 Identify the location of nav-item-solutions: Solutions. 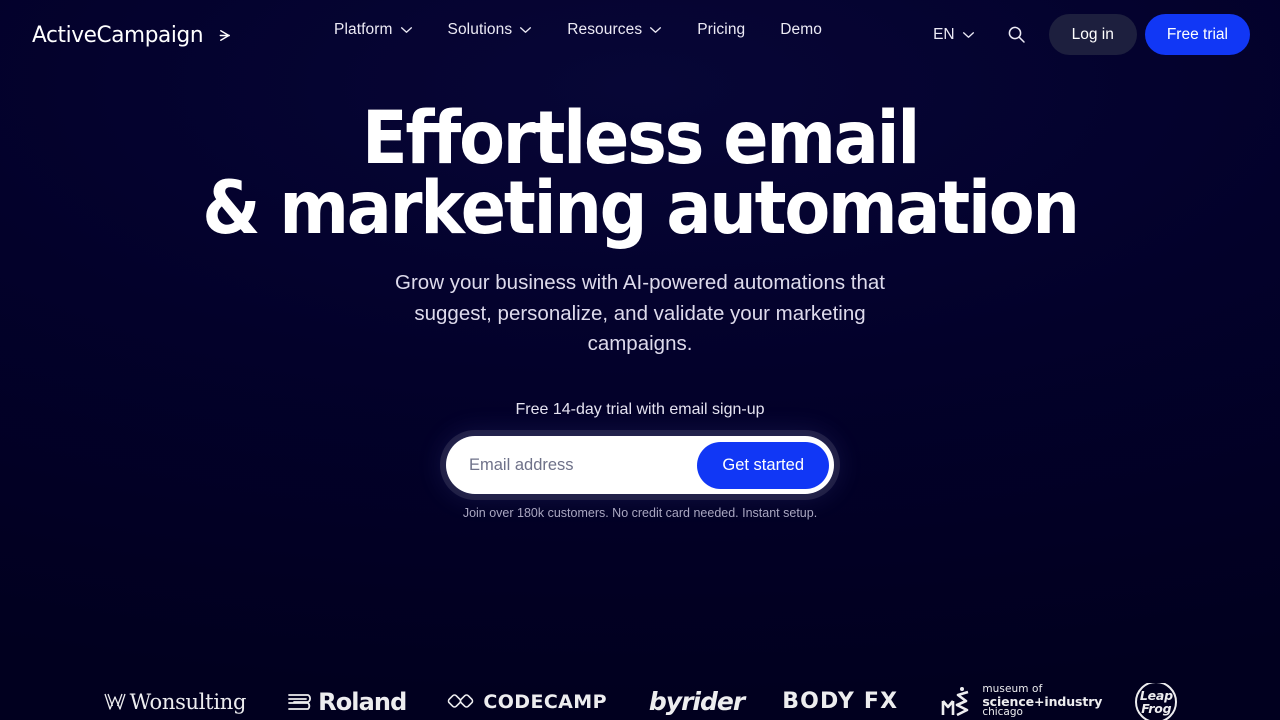
(499, 30).